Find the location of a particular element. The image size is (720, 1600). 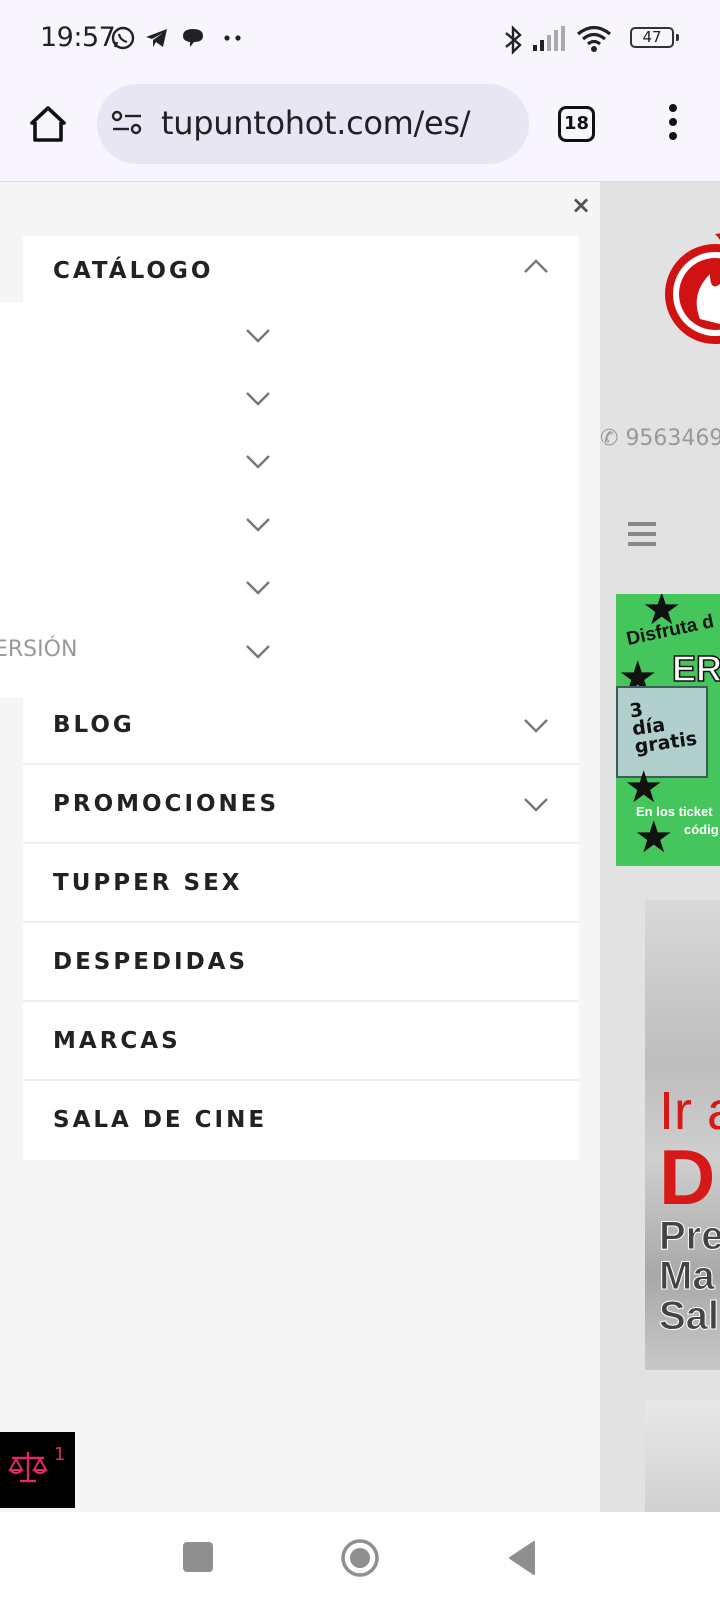

menu-item-promociones: PROMOCIONES is located at coordinates (301, 804).